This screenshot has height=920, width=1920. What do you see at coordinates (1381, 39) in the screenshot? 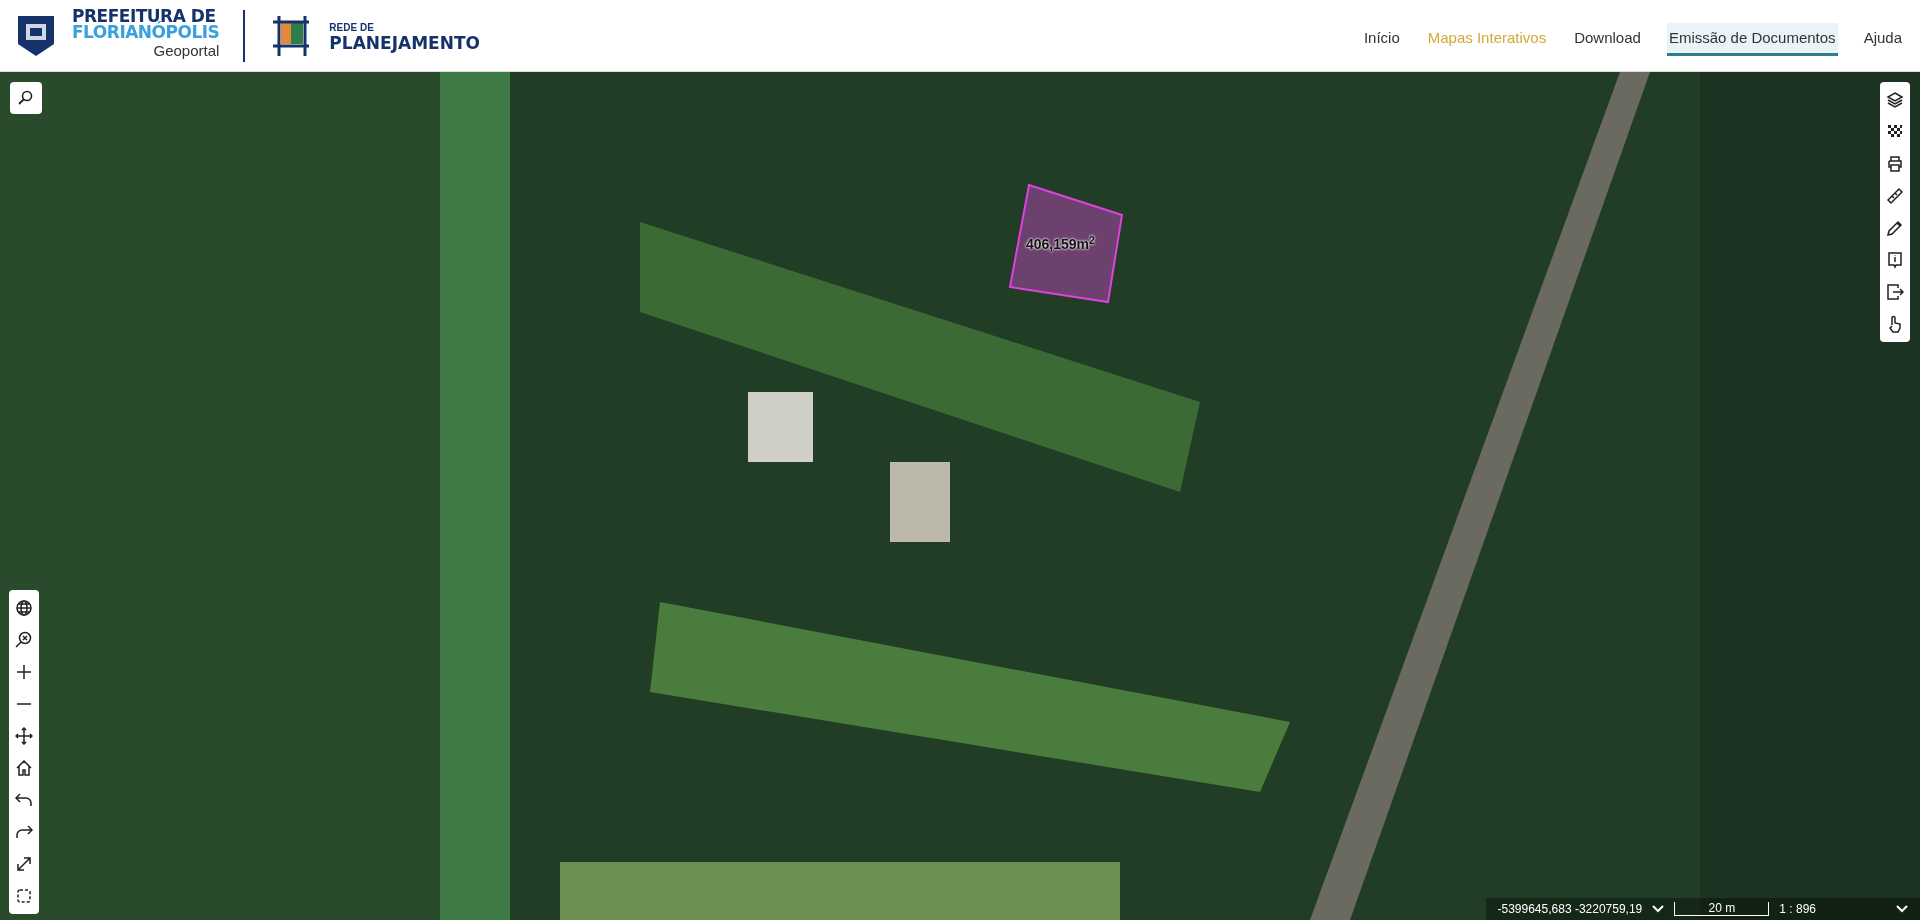
I see `nav-link: Início` at bounding box center [1381, 39].